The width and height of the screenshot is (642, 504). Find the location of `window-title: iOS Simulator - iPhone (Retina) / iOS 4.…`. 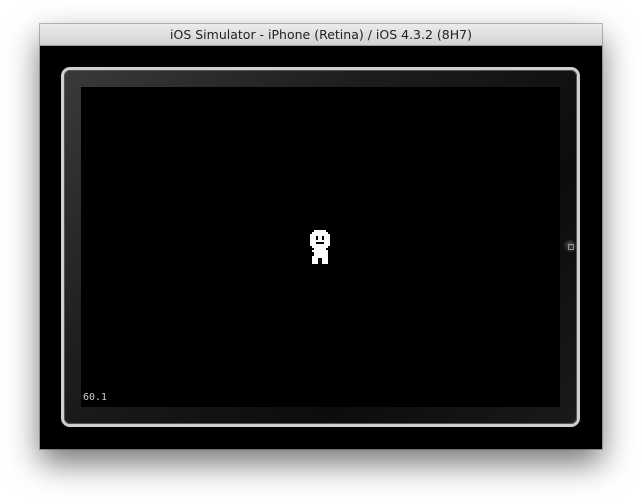

window-title: iOS Simulator - iPhone (Retina) / iOS 4.… is located at coordinates (321, 34).